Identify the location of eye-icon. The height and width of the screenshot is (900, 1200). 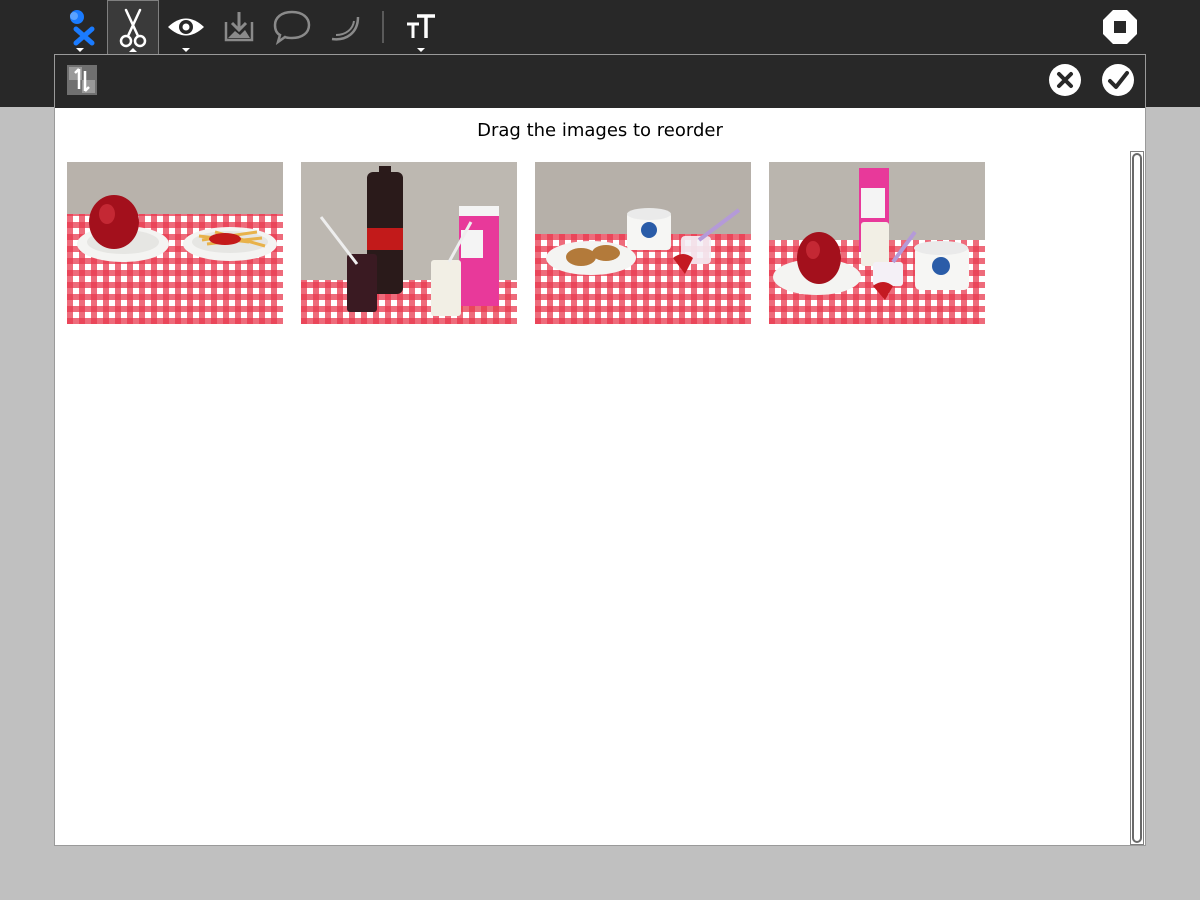
(186, 27).